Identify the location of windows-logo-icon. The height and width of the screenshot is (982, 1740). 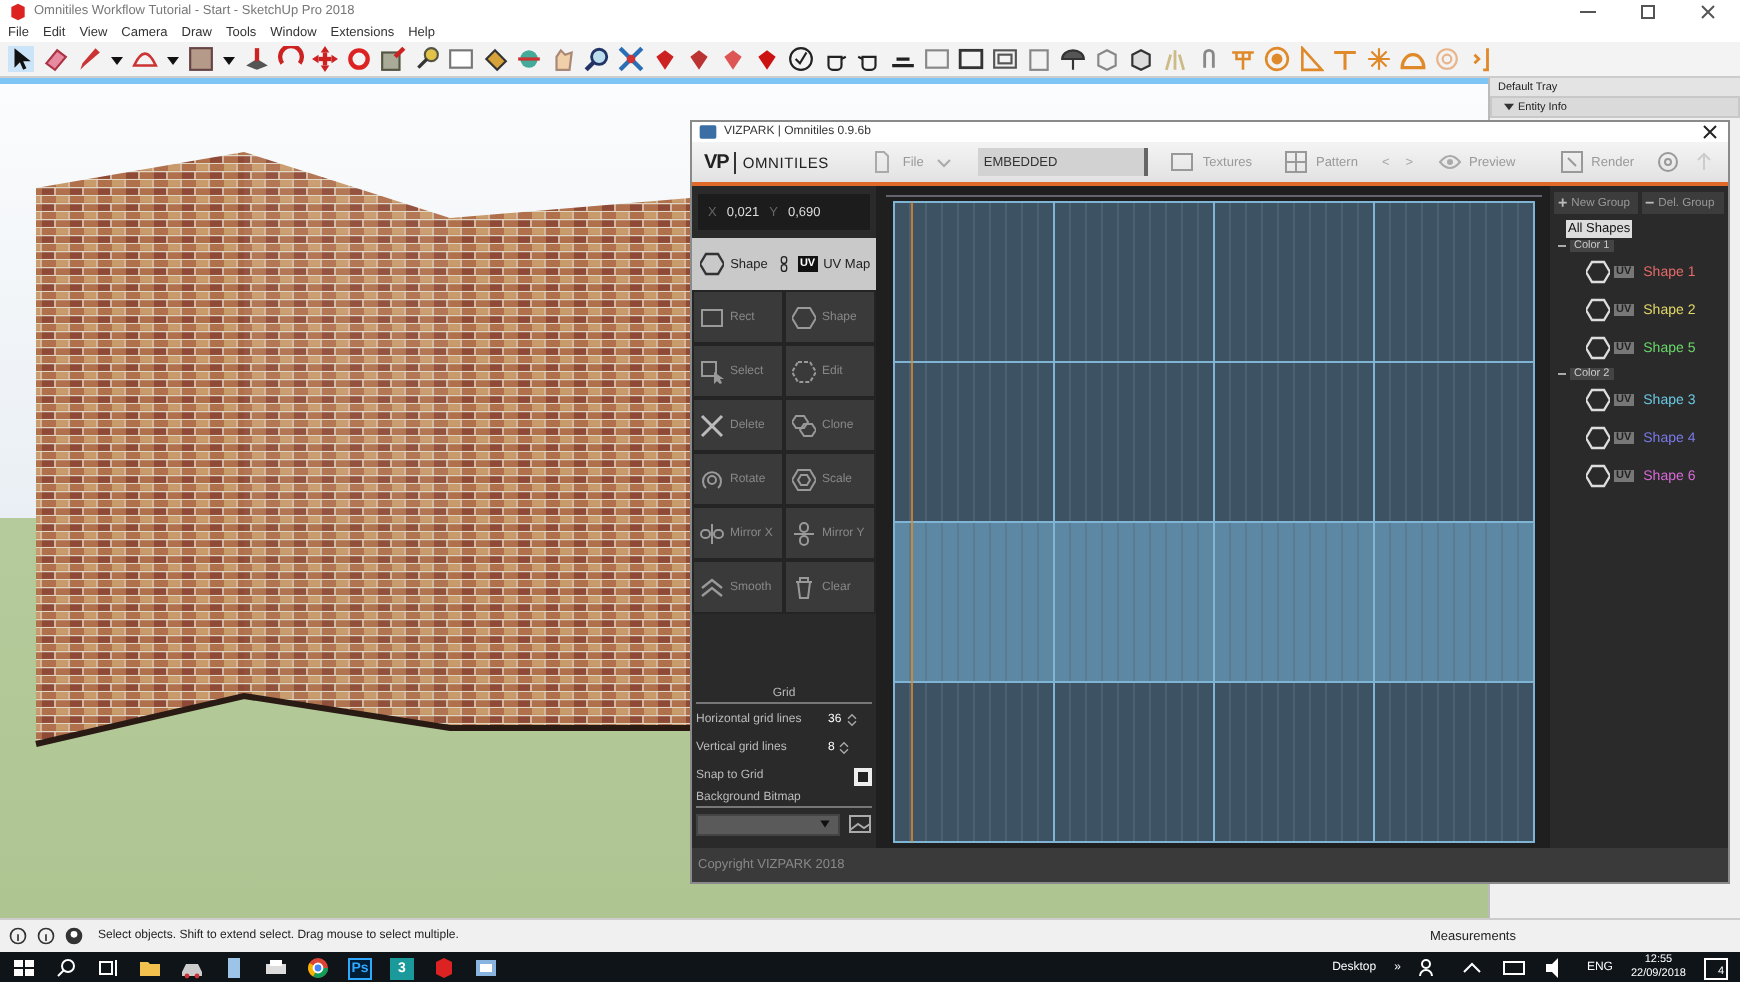
(24, 968).